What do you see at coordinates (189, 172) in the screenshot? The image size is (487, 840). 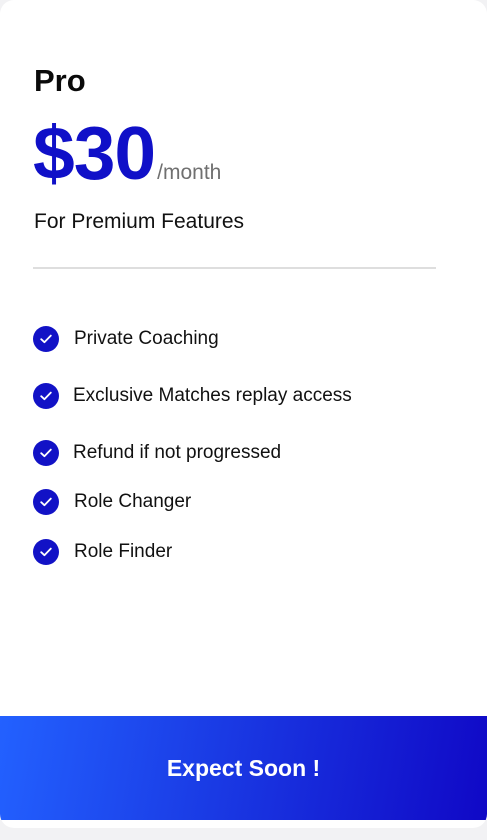 I see `billing-period: /month` at bounding box center [189, 172].